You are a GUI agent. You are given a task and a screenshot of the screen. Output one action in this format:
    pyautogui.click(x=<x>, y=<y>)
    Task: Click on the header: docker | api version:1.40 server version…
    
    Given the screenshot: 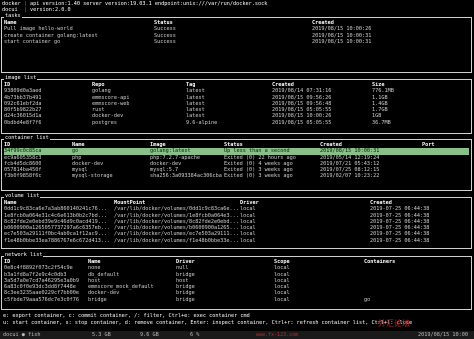 What is the action you would take?
    pyautogui.click(x=237, y=7)
    